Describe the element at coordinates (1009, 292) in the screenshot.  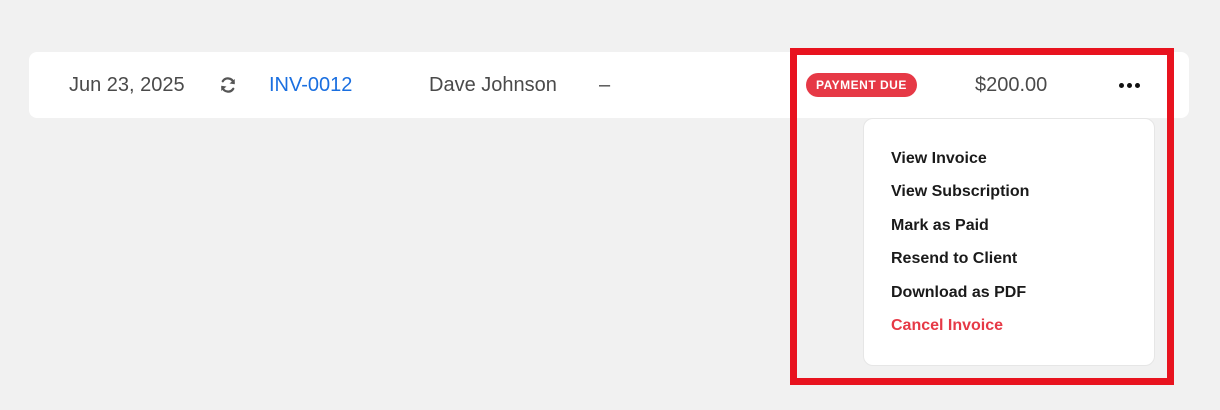
I see `menu-item-download-pdf: Download as PDF` at that location.